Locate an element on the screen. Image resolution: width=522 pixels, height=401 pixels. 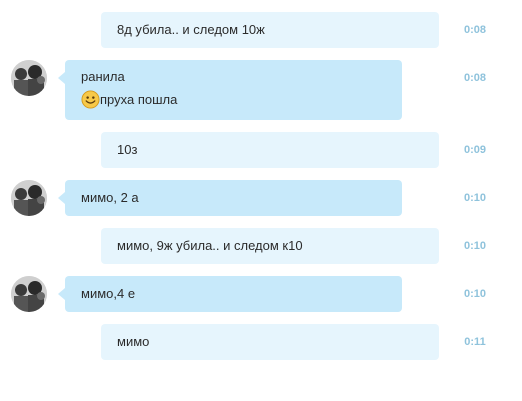
message-row: мимо,4 е 0:10 is located at coordinates (261, 294).